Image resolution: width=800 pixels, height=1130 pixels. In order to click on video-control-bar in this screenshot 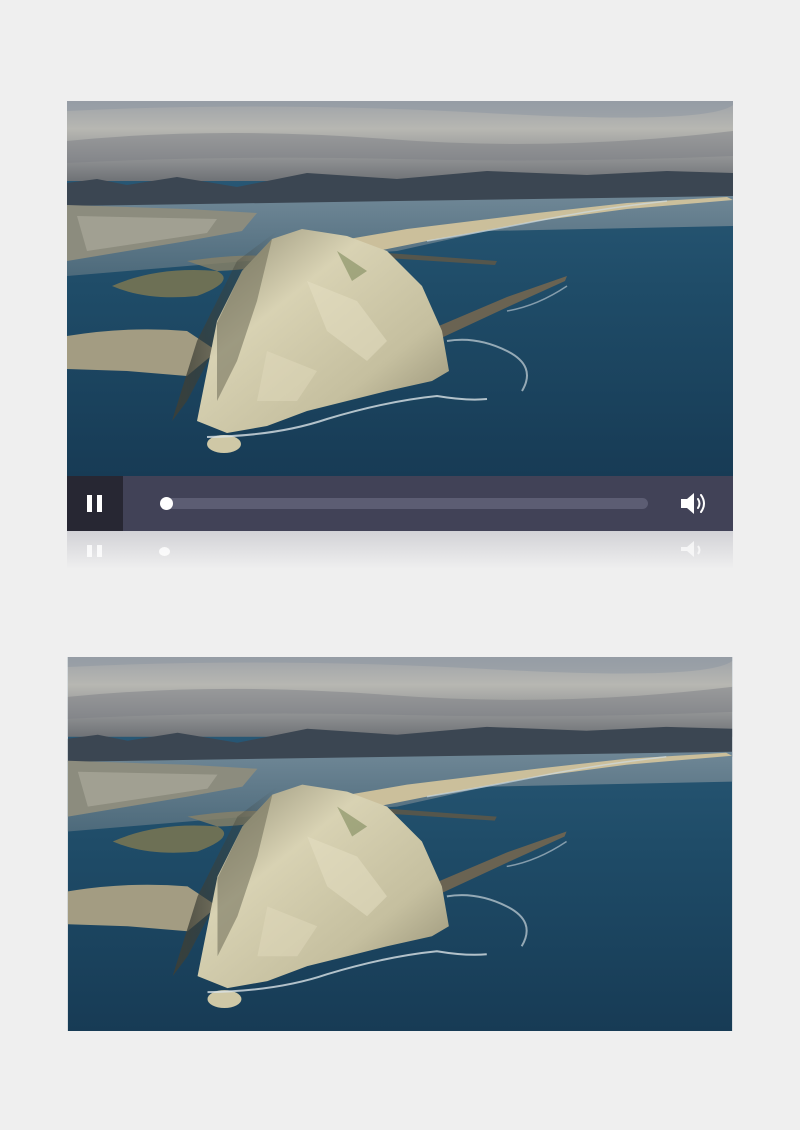, I will do `click(400, 503)`.